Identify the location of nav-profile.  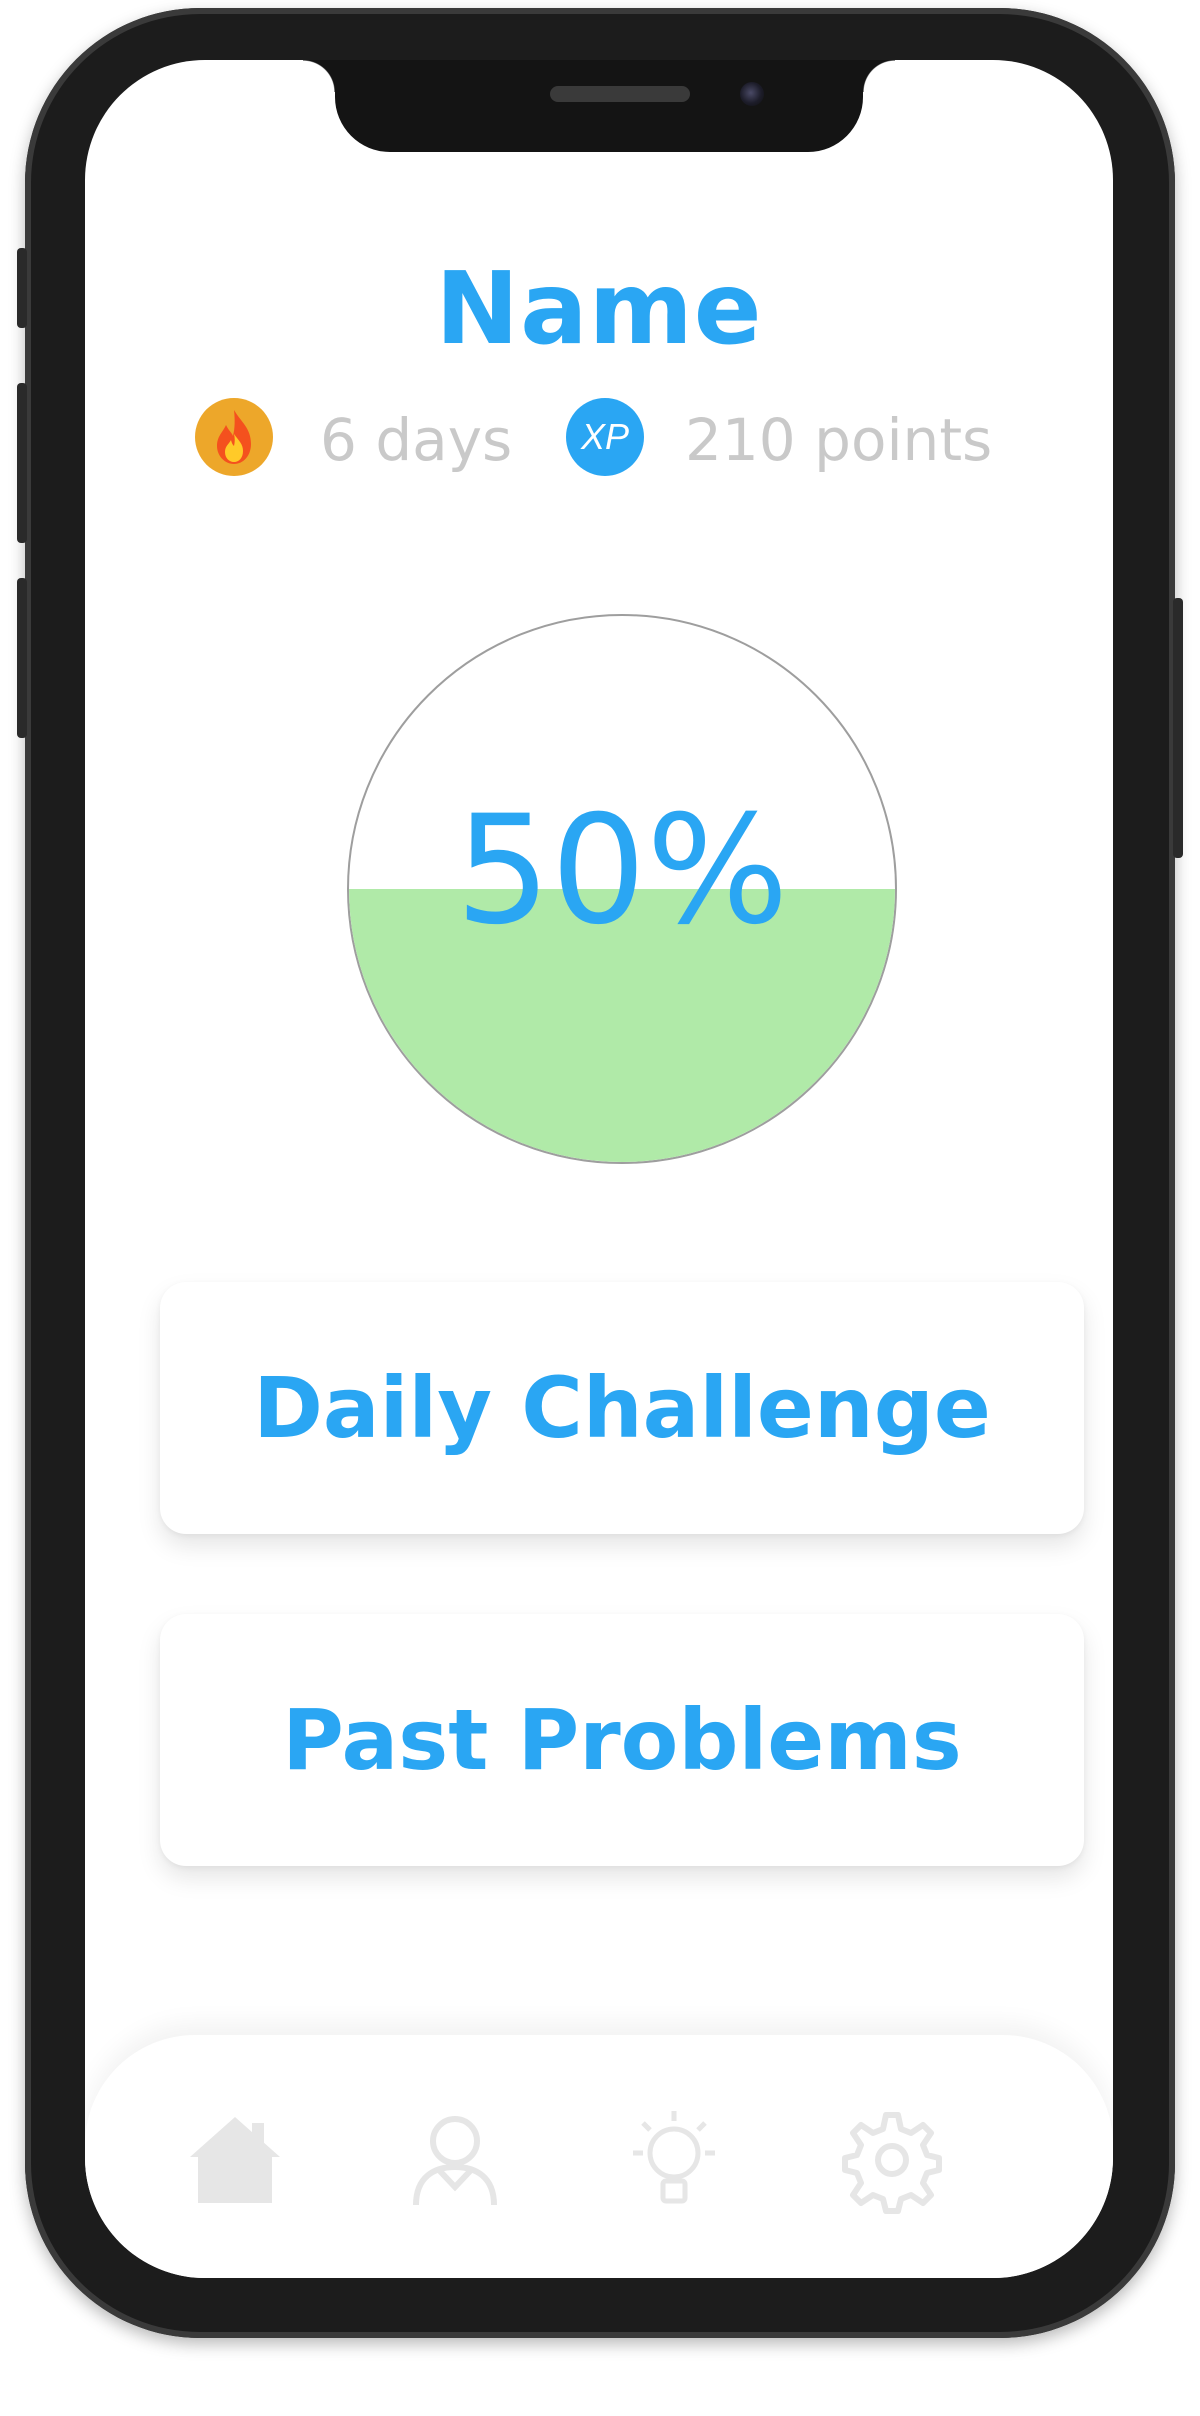
(455, 2160).